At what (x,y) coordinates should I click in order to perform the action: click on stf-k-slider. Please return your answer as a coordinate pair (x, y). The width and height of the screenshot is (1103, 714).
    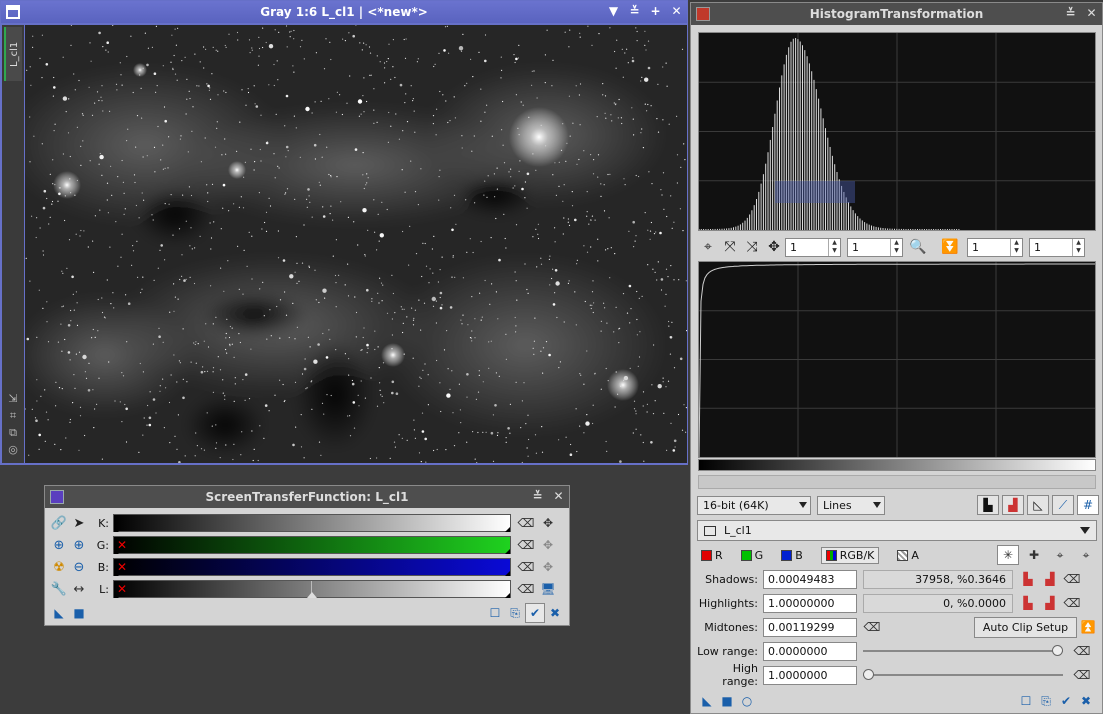
    Looking at the image, I should click on (312, 523).